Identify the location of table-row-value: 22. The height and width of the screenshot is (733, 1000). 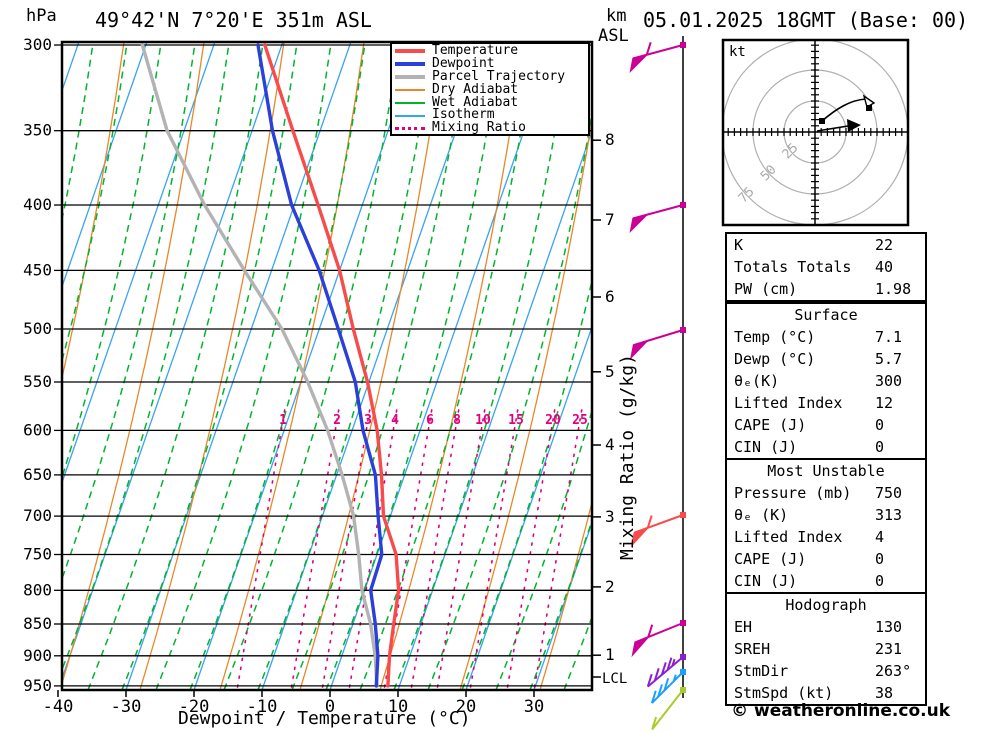
(884, 245).